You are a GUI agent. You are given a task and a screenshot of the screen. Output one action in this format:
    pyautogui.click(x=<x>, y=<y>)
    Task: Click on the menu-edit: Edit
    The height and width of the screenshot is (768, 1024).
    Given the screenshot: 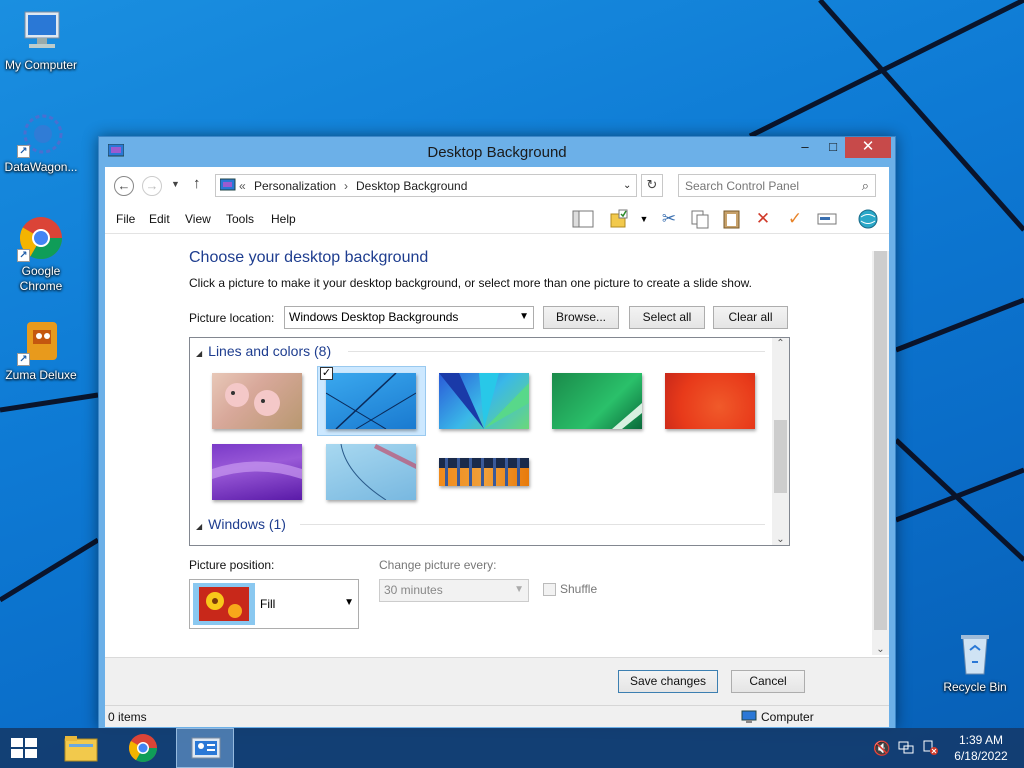 What is the action you would take?
    pyautogui.click(x=159, y=219)
    